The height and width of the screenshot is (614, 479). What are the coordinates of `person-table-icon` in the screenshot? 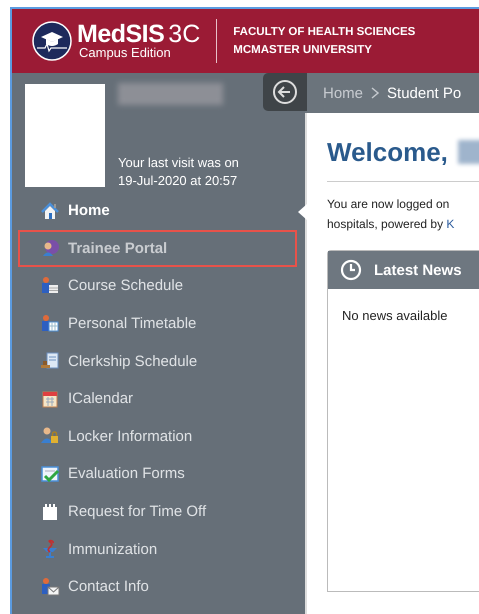 It's located at (50, 286).